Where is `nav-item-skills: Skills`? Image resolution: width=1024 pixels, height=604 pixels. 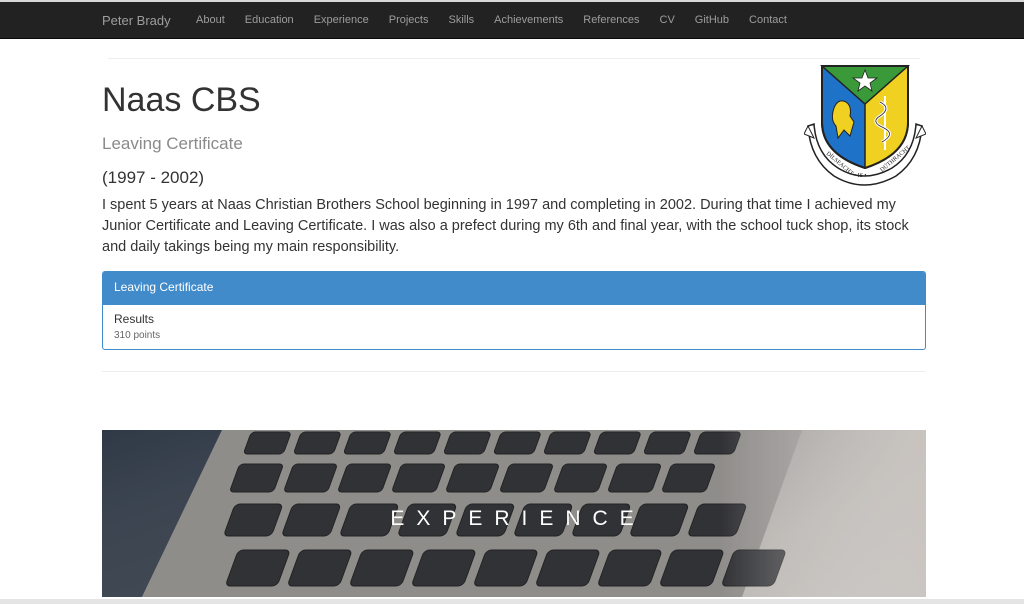
nav-item-skills: Skills is located at coordinates (461, 20).